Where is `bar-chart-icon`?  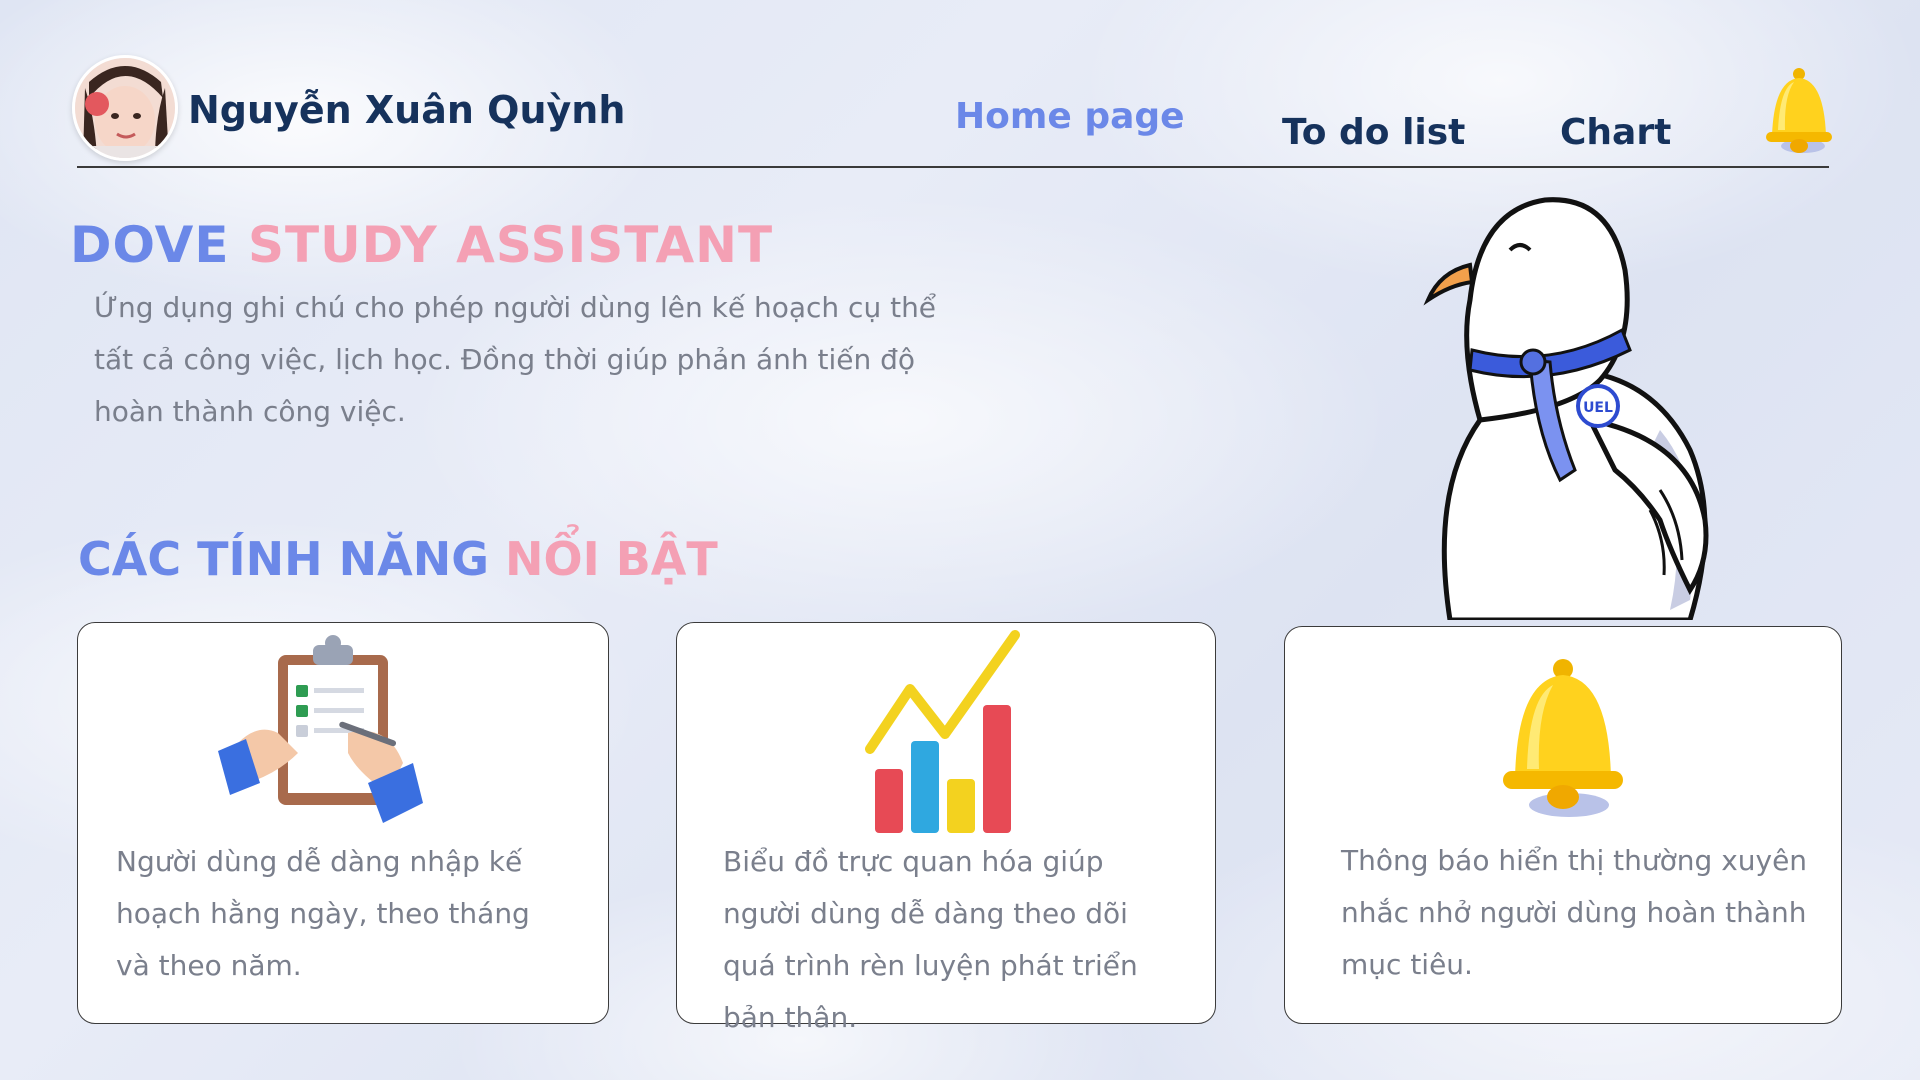
bar-chart-icon is located at coordinates (950, 736).